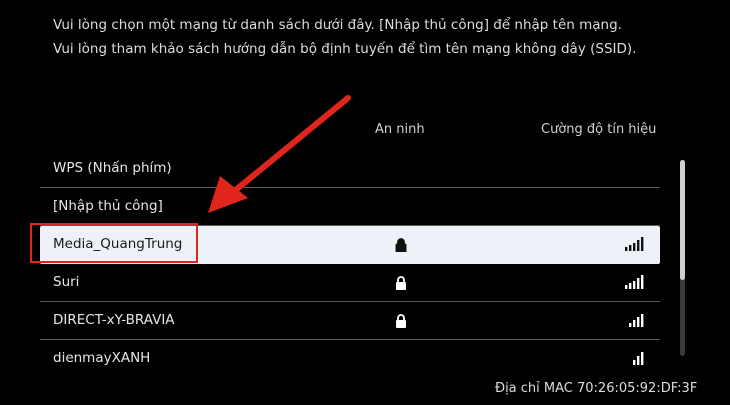 The width and height of the screenshot is (730, 405). What do you see at coordinates (112, 168) in the screenshot?
I see `network-name: WPS (Nhấn phím)` at bounding box center [112, 168].